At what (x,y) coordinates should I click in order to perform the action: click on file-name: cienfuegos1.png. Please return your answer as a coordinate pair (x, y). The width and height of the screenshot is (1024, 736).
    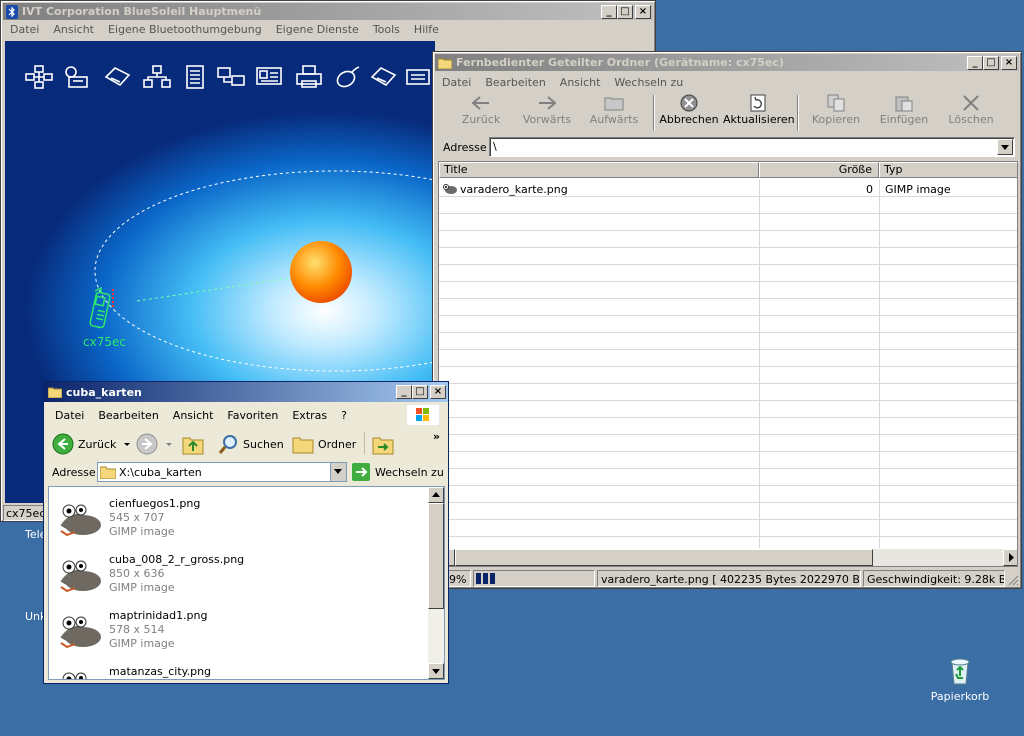
    Looking at the image, I should click on (155, 503).